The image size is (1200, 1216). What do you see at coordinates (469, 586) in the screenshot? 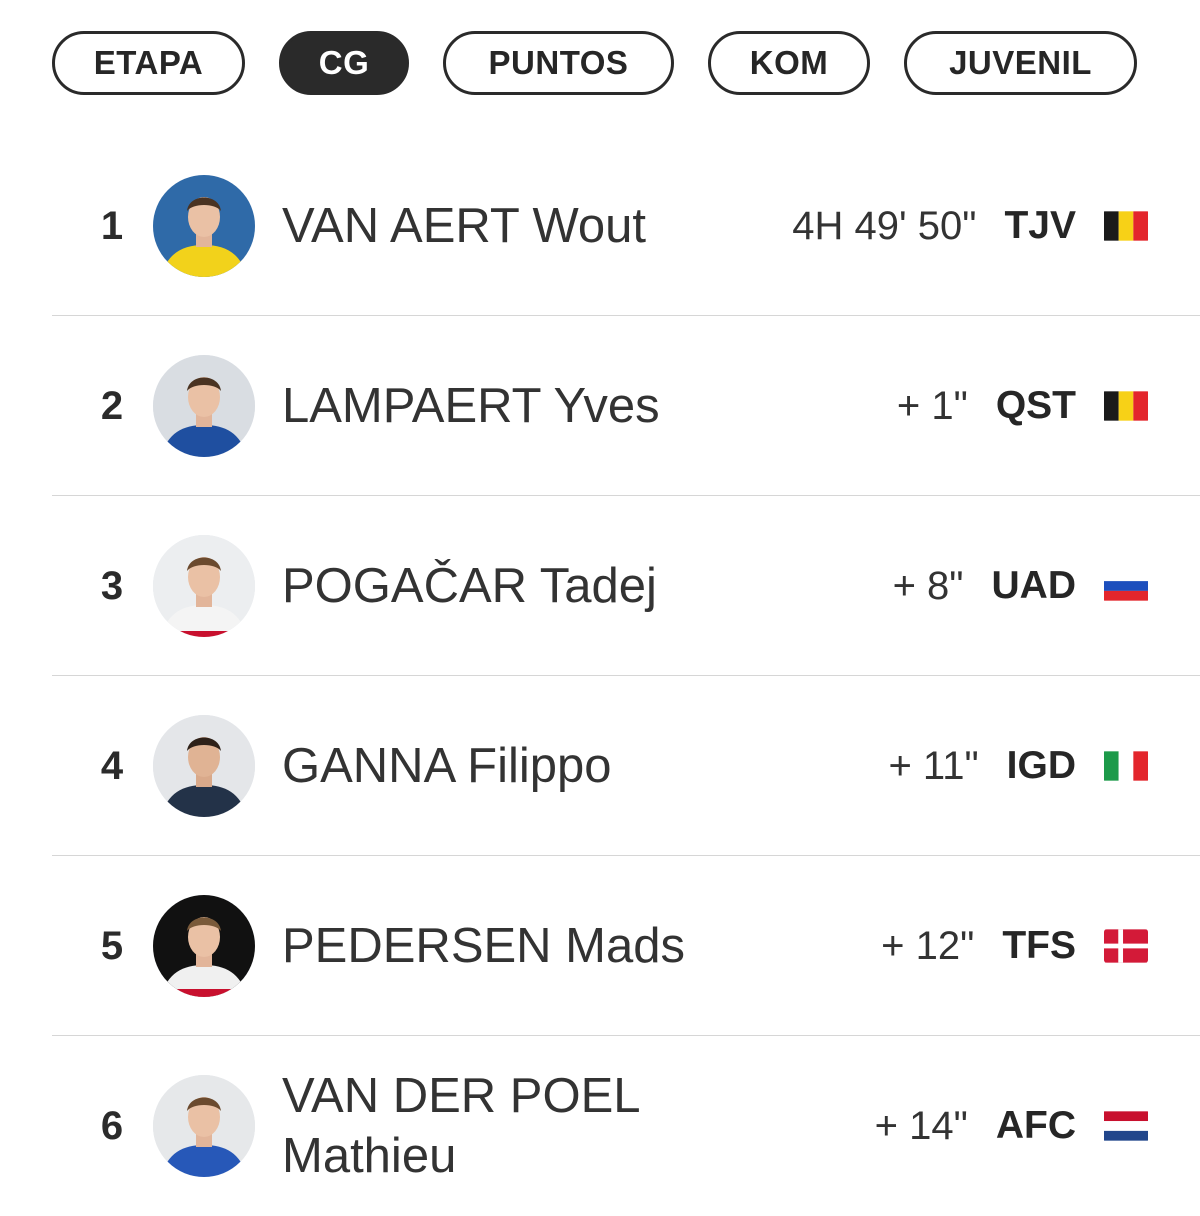
I see `rider-name: POGAČAR Tadej` at bounding box center [469, 586].